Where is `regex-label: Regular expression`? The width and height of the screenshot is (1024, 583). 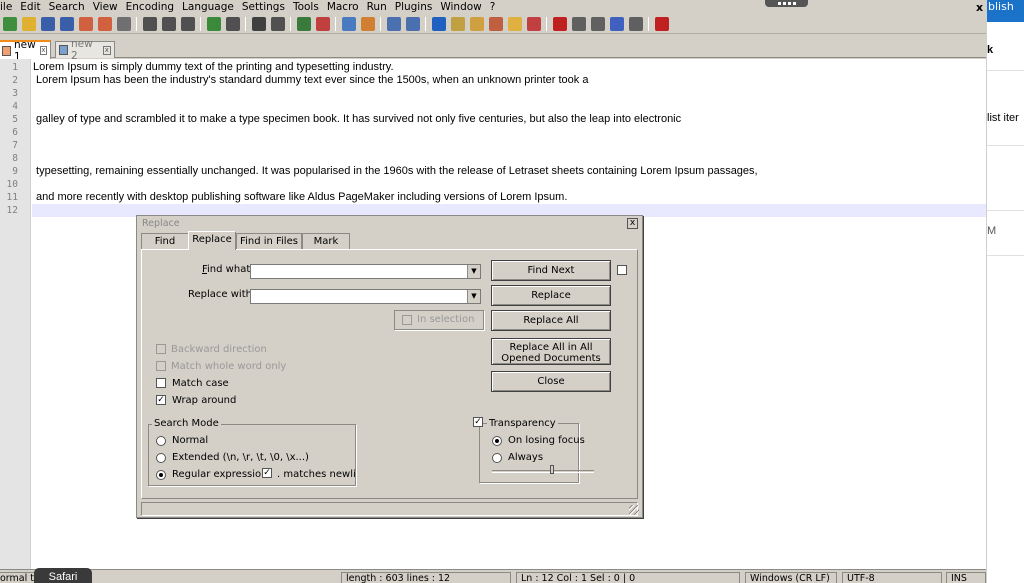
regex-label: Regular expression is located at coordinates (219, 474).